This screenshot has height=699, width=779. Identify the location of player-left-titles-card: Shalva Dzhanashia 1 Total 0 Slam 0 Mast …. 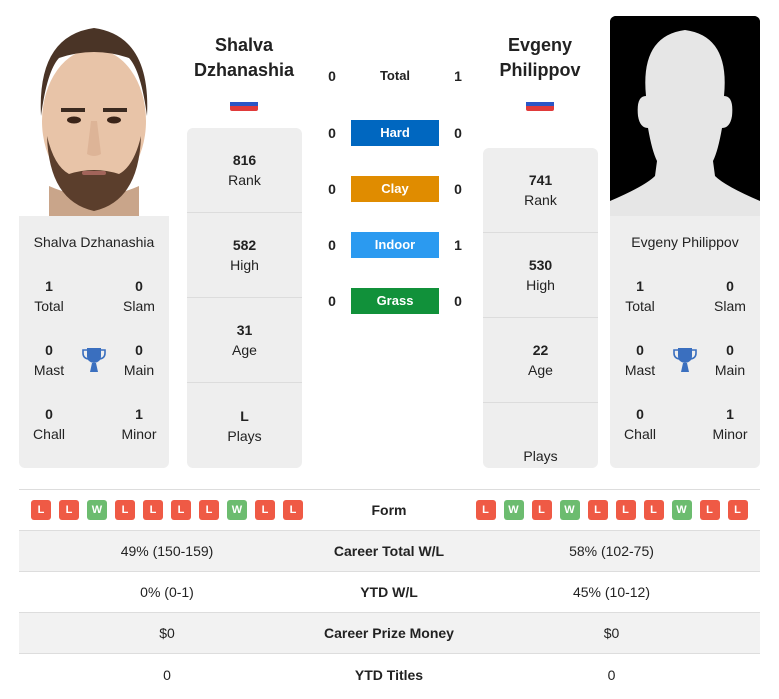
(94, 342).